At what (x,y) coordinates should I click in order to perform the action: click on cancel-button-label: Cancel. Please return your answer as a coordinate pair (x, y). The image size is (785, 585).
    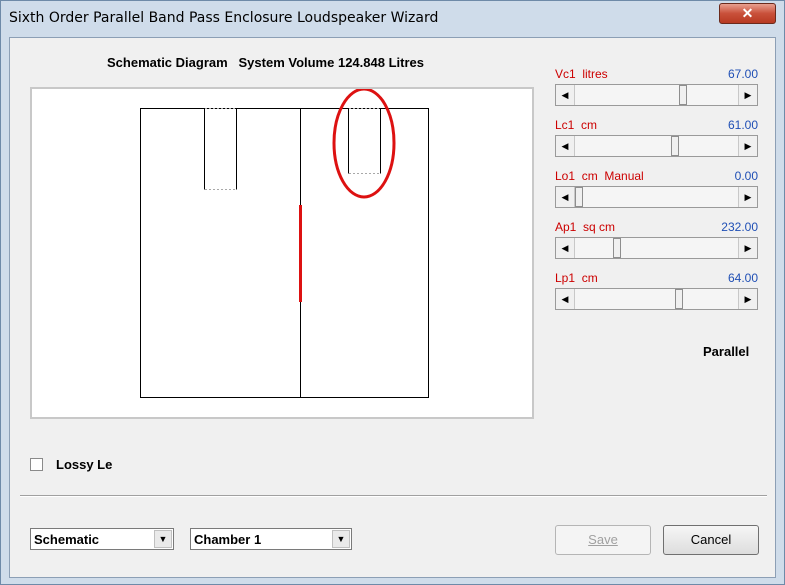
    Looking at the image, I should click on (711, 539).